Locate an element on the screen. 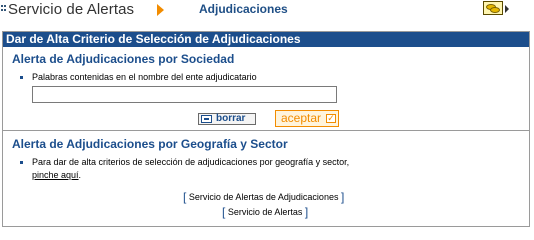 The image size is (534, 240). servicio-alertas-label: Servicio de Alertas is located at coordinates (265, 212).